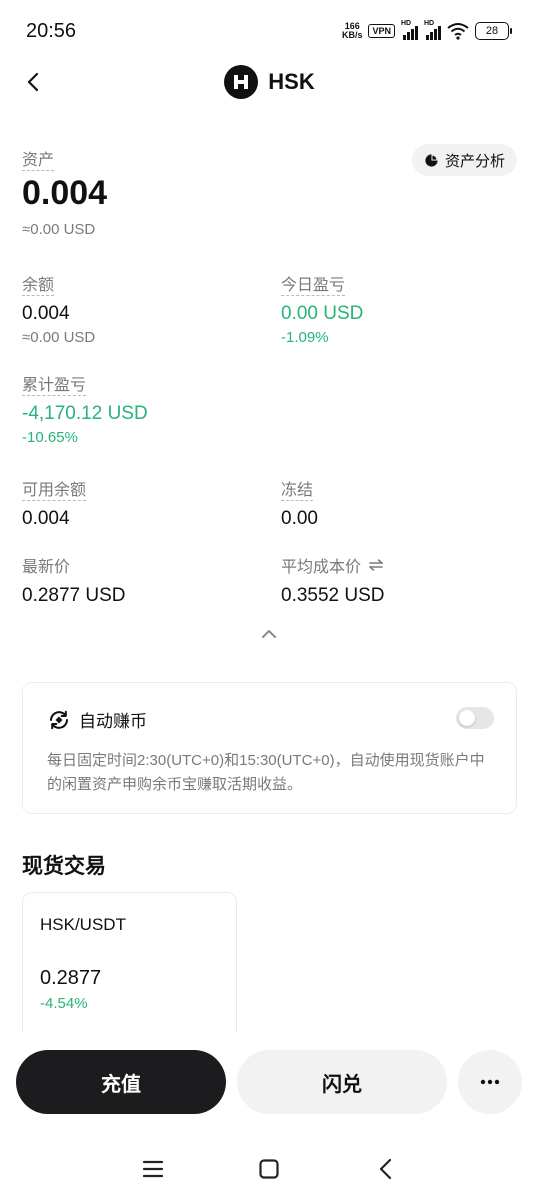  What do you see at coordinates (321, 567) in the screenshot?
I see `avg-cost-label: 平均成本价` at bounding box center [321, 567].